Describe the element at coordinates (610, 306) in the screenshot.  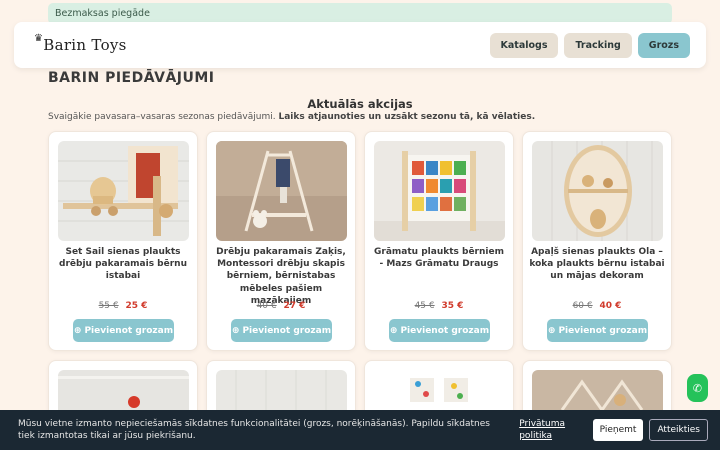
I see `sale-price: 40 €` at that location.